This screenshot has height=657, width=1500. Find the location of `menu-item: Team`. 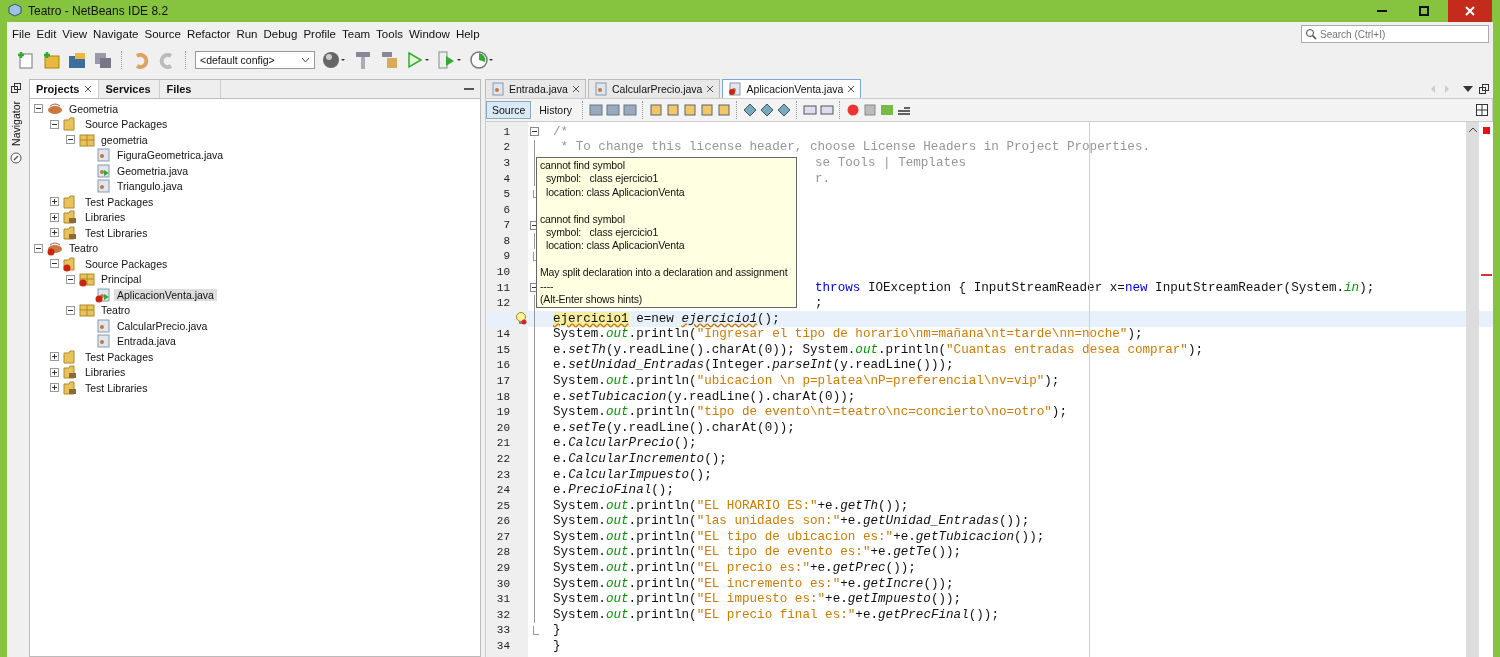

menu-item: Team is located at coordinates (356, 34).